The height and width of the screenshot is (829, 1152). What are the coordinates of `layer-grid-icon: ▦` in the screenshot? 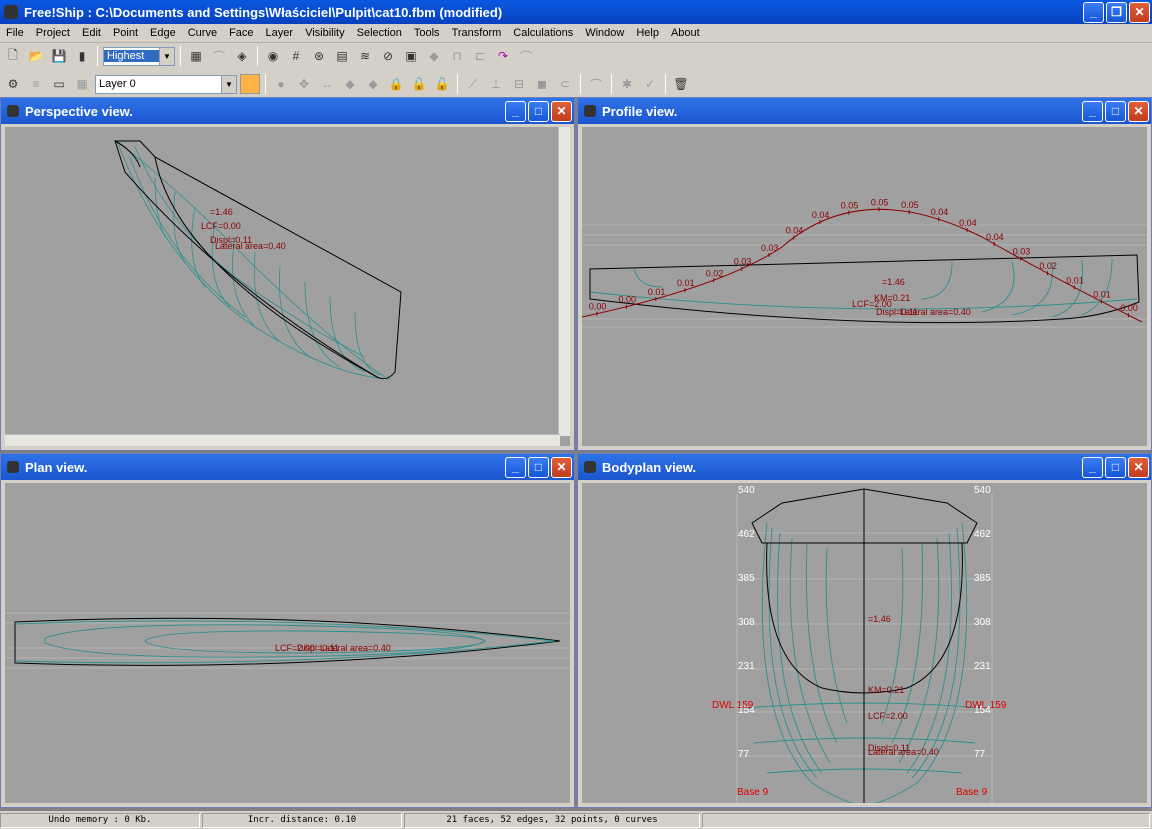 It's located at (82, 84).